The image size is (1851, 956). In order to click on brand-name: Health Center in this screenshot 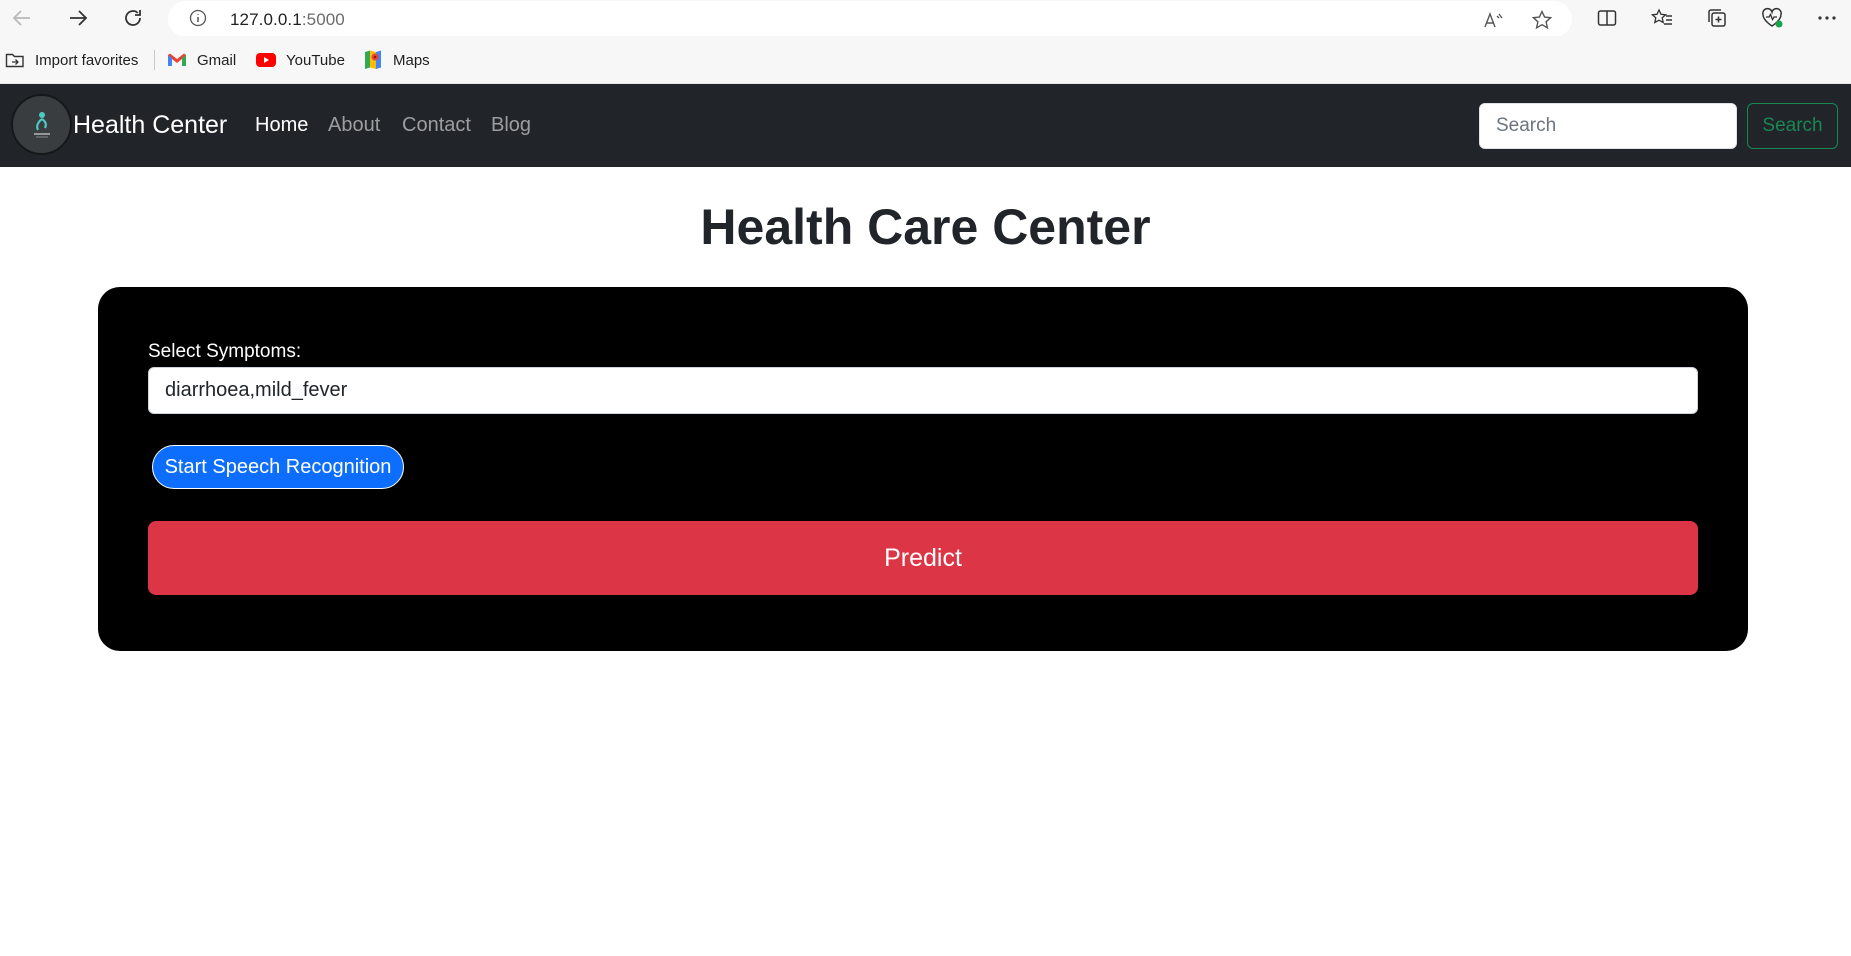, I will do `click(150, 125)`.